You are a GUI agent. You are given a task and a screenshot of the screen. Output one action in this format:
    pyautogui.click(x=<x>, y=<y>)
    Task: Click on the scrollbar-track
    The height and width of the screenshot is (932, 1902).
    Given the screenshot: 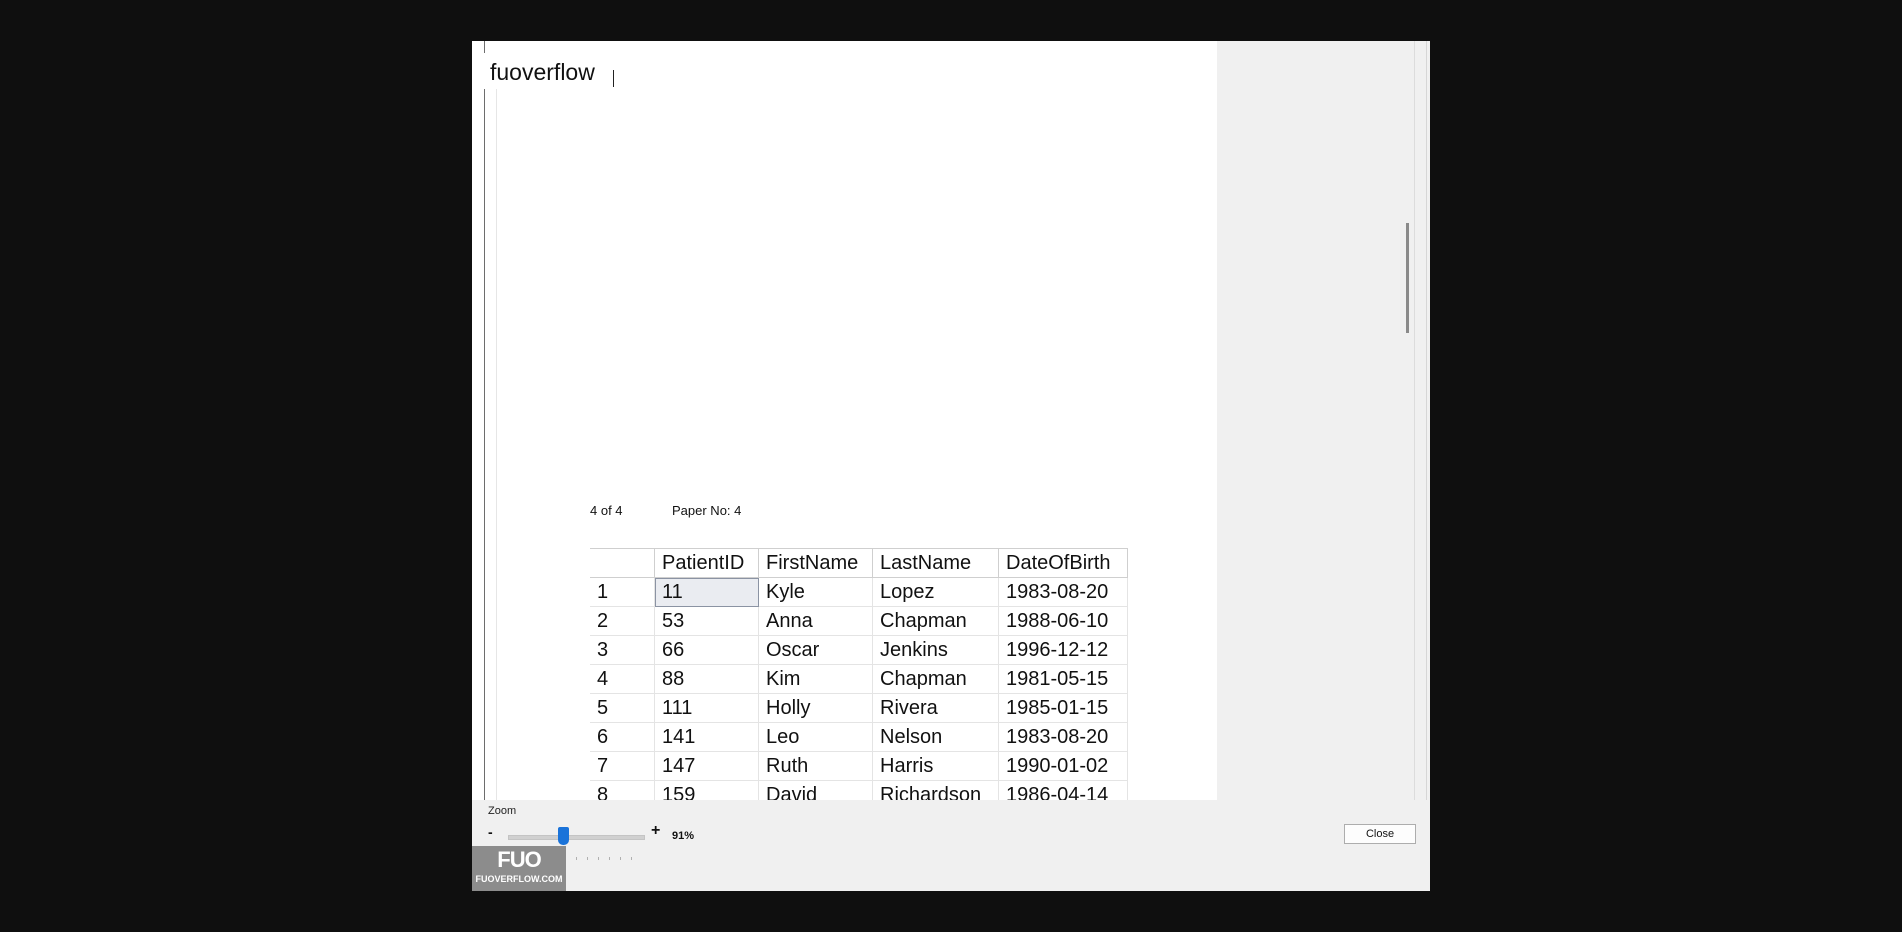 What is the action you would take?
    pyautogui.click(x=1414, y=420)
    